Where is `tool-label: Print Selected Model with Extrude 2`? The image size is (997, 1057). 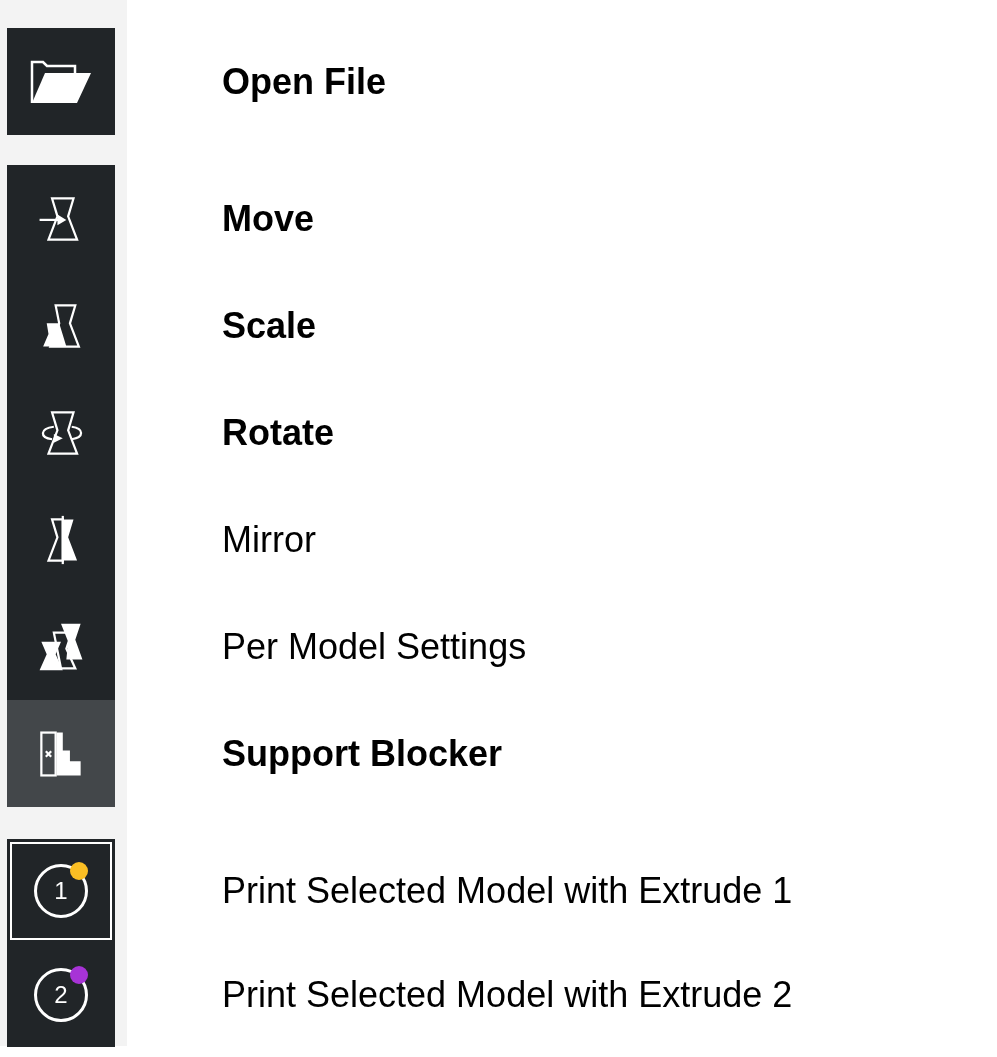 tool-label: Print Selected Model with Extrude 2 is located at coordinates (507, 995).